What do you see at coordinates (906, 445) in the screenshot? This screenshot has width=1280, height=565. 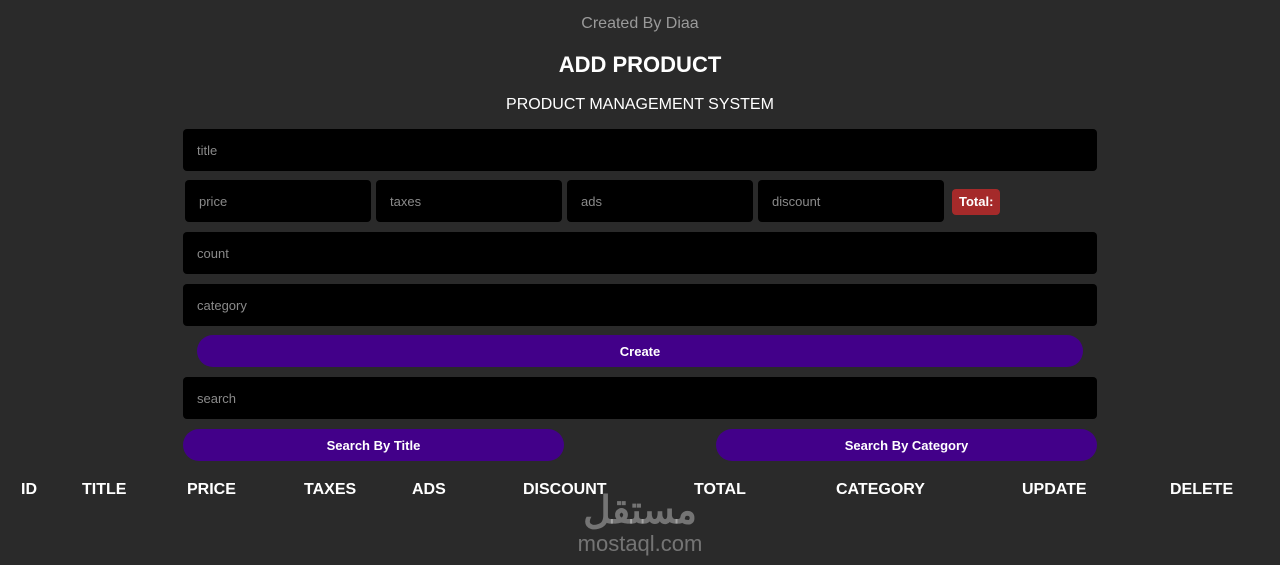 I see `search-by-category-button: Search By Category` at bounding box center [906, 445].